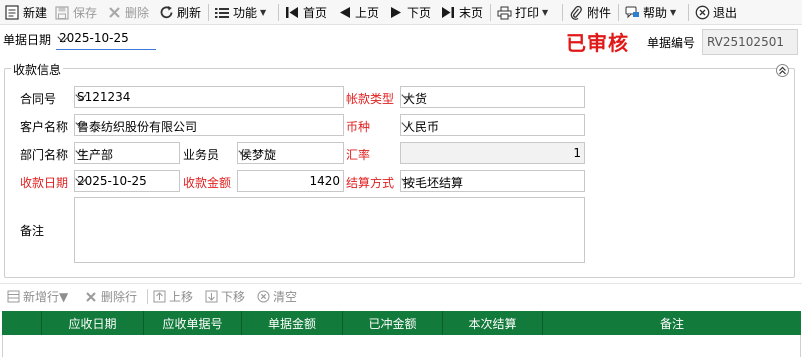  I want to click on save-label: 保存, so click(85, 13).